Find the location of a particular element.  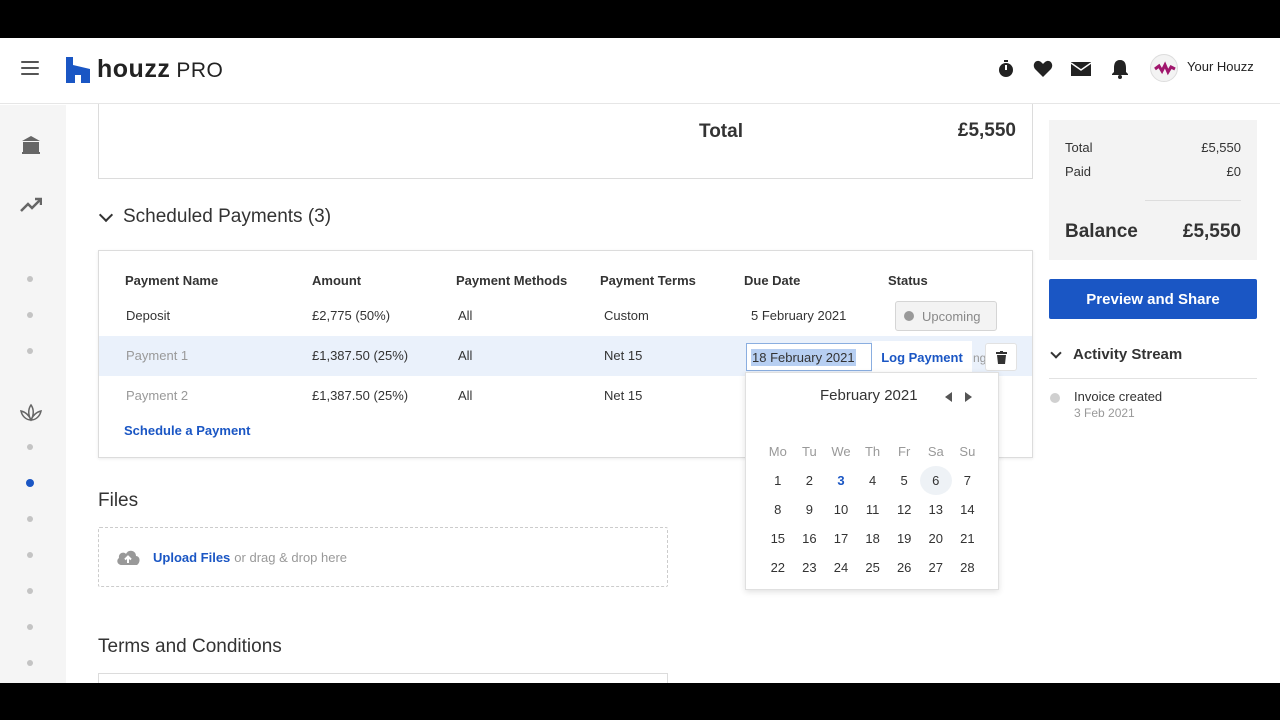

brand-suffix: PRO is located at coordinates (200, 70).